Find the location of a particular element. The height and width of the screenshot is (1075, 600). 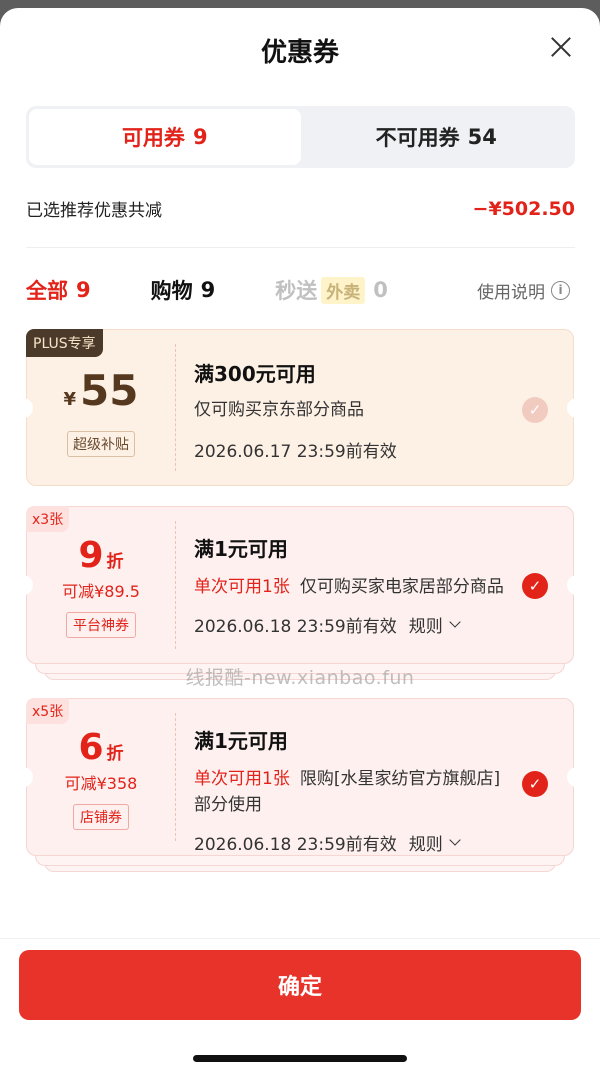

coupon-value-panel: 9 折 可减¥89.5 平台神券 is located at coordinates (101, 585).